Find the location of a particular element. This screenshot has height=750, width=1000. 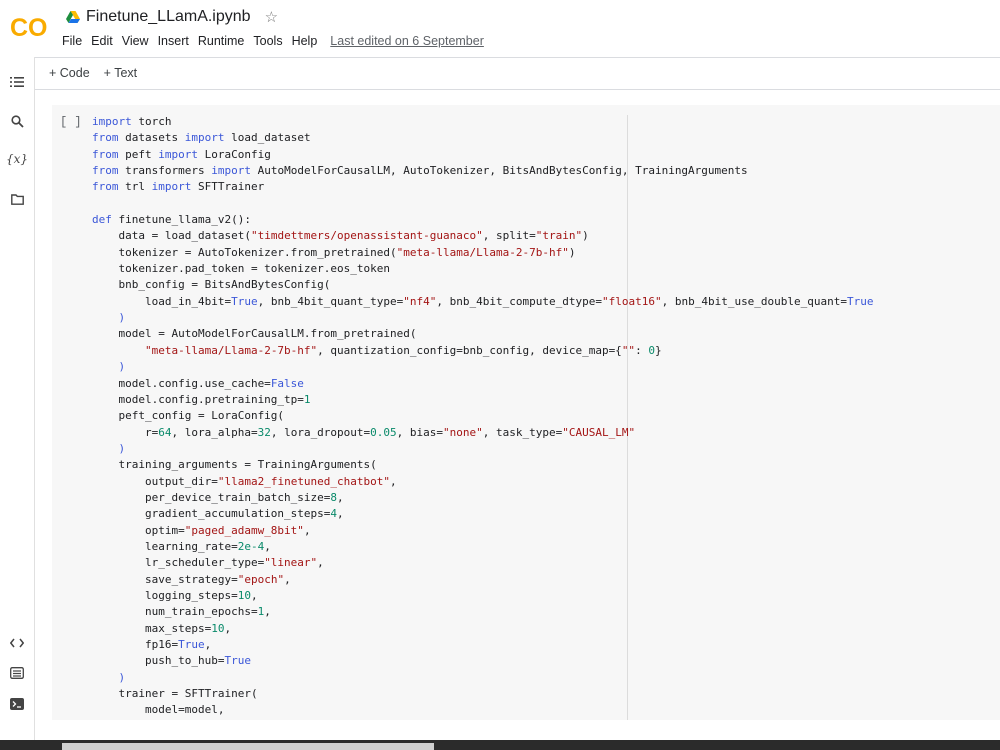

code-line is located at coordinates (483, 204).